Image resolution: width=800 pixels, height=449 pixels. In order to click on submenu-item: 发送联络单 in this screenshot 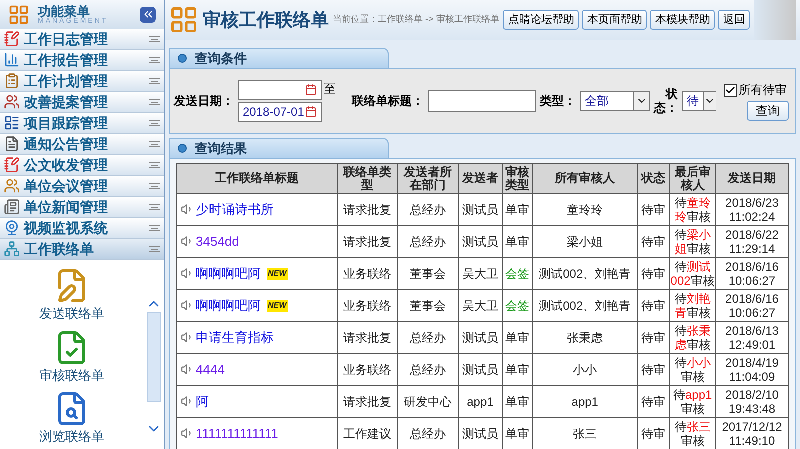, I will do `click(72, 296)`.